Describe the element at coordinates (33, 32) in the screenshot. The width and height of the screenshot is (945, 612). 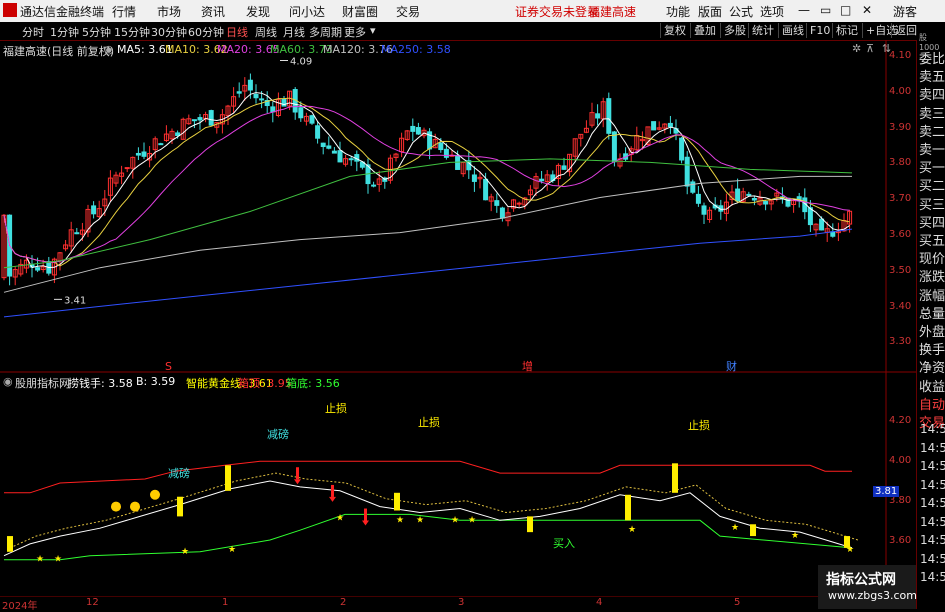
I see `period-fenshi: 分时` at that location.